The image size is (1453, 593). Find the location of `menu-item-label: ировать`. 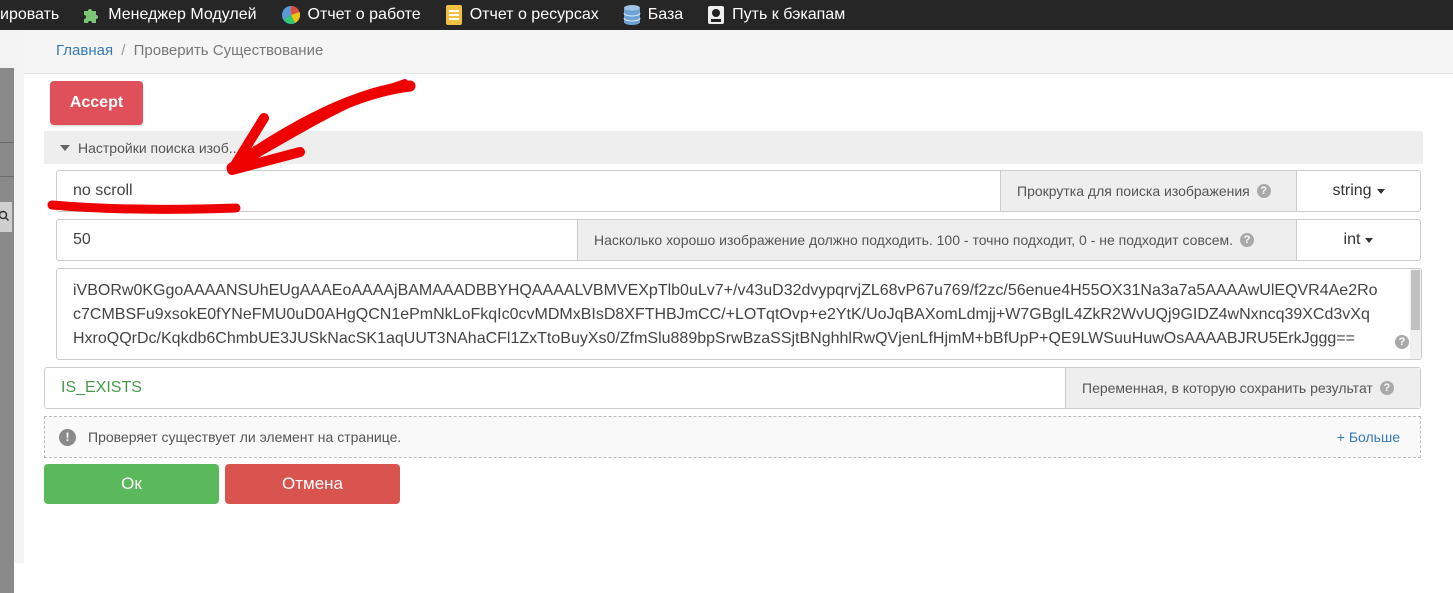

menu-item-label: ировать is located at coordinates (30, 14).